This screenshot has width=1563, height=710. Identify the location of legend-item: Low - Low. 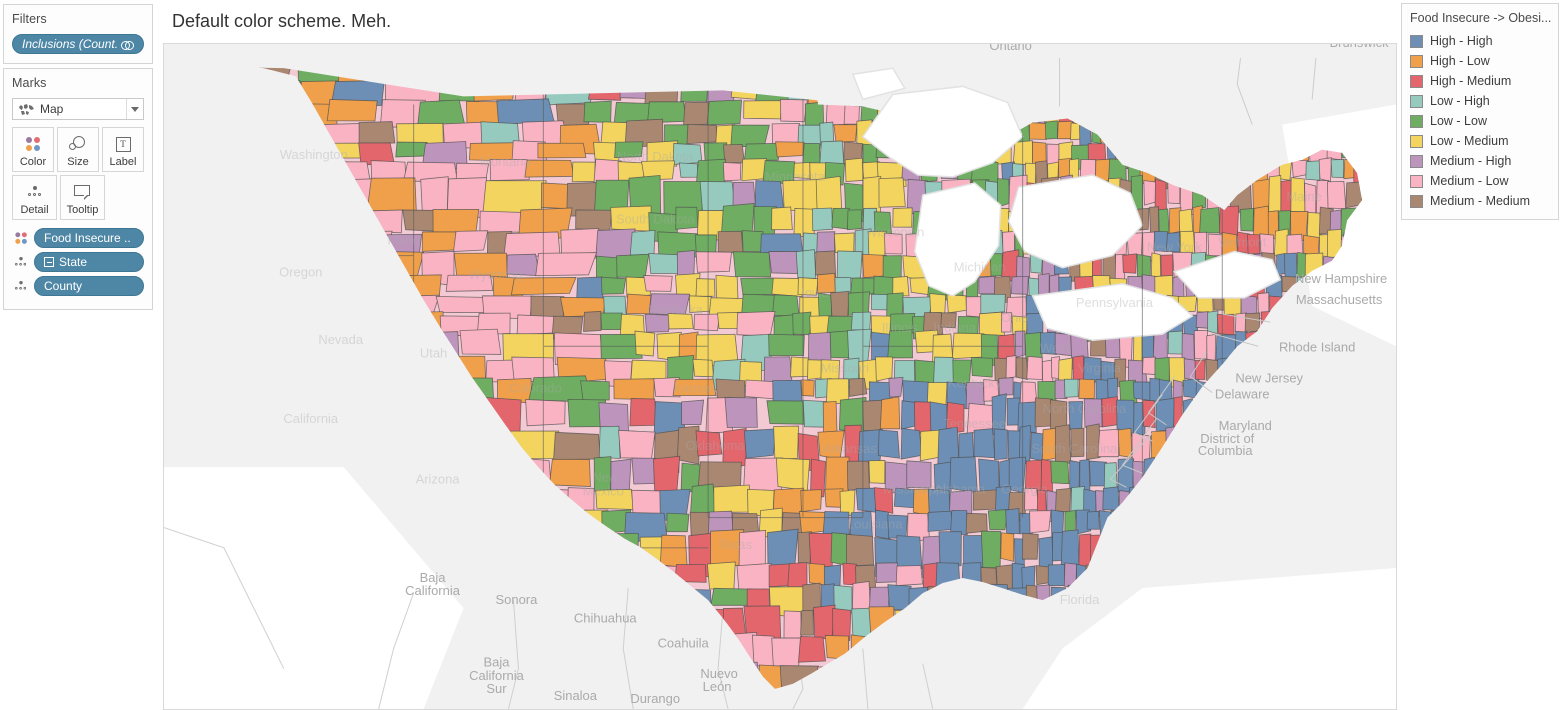
(1481, 121).